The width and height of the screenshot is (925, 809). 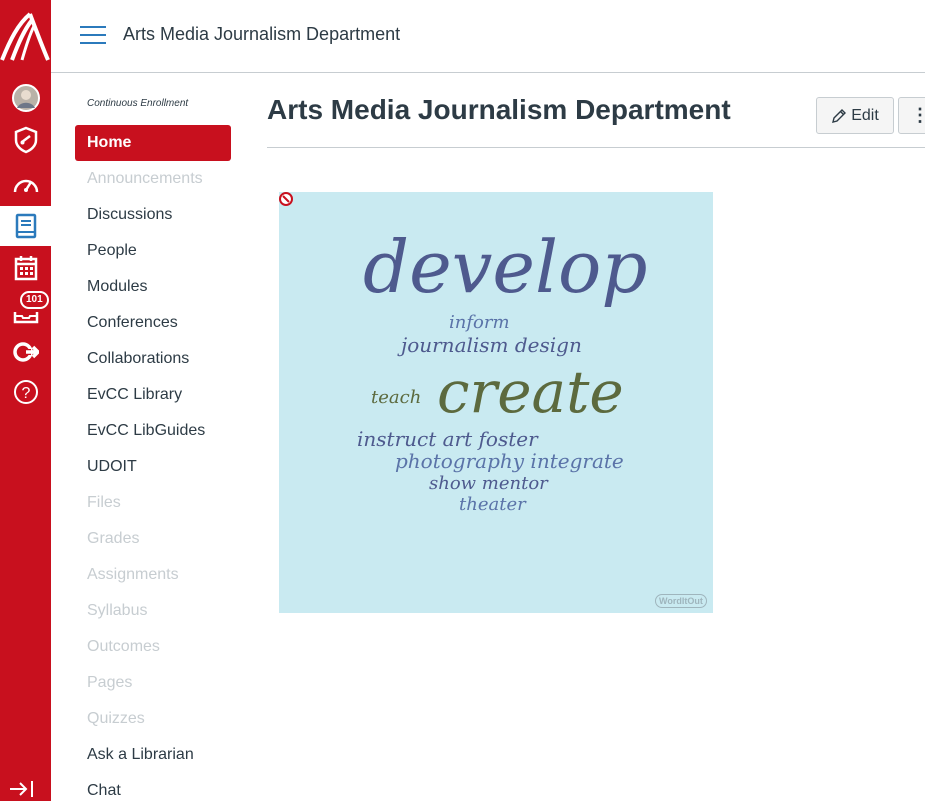 What do you see at coordinates (155, 395) in the screenshot?
I see `course-nav-item-evcc-library: EvCC Library` at bounding box center [155, 395].